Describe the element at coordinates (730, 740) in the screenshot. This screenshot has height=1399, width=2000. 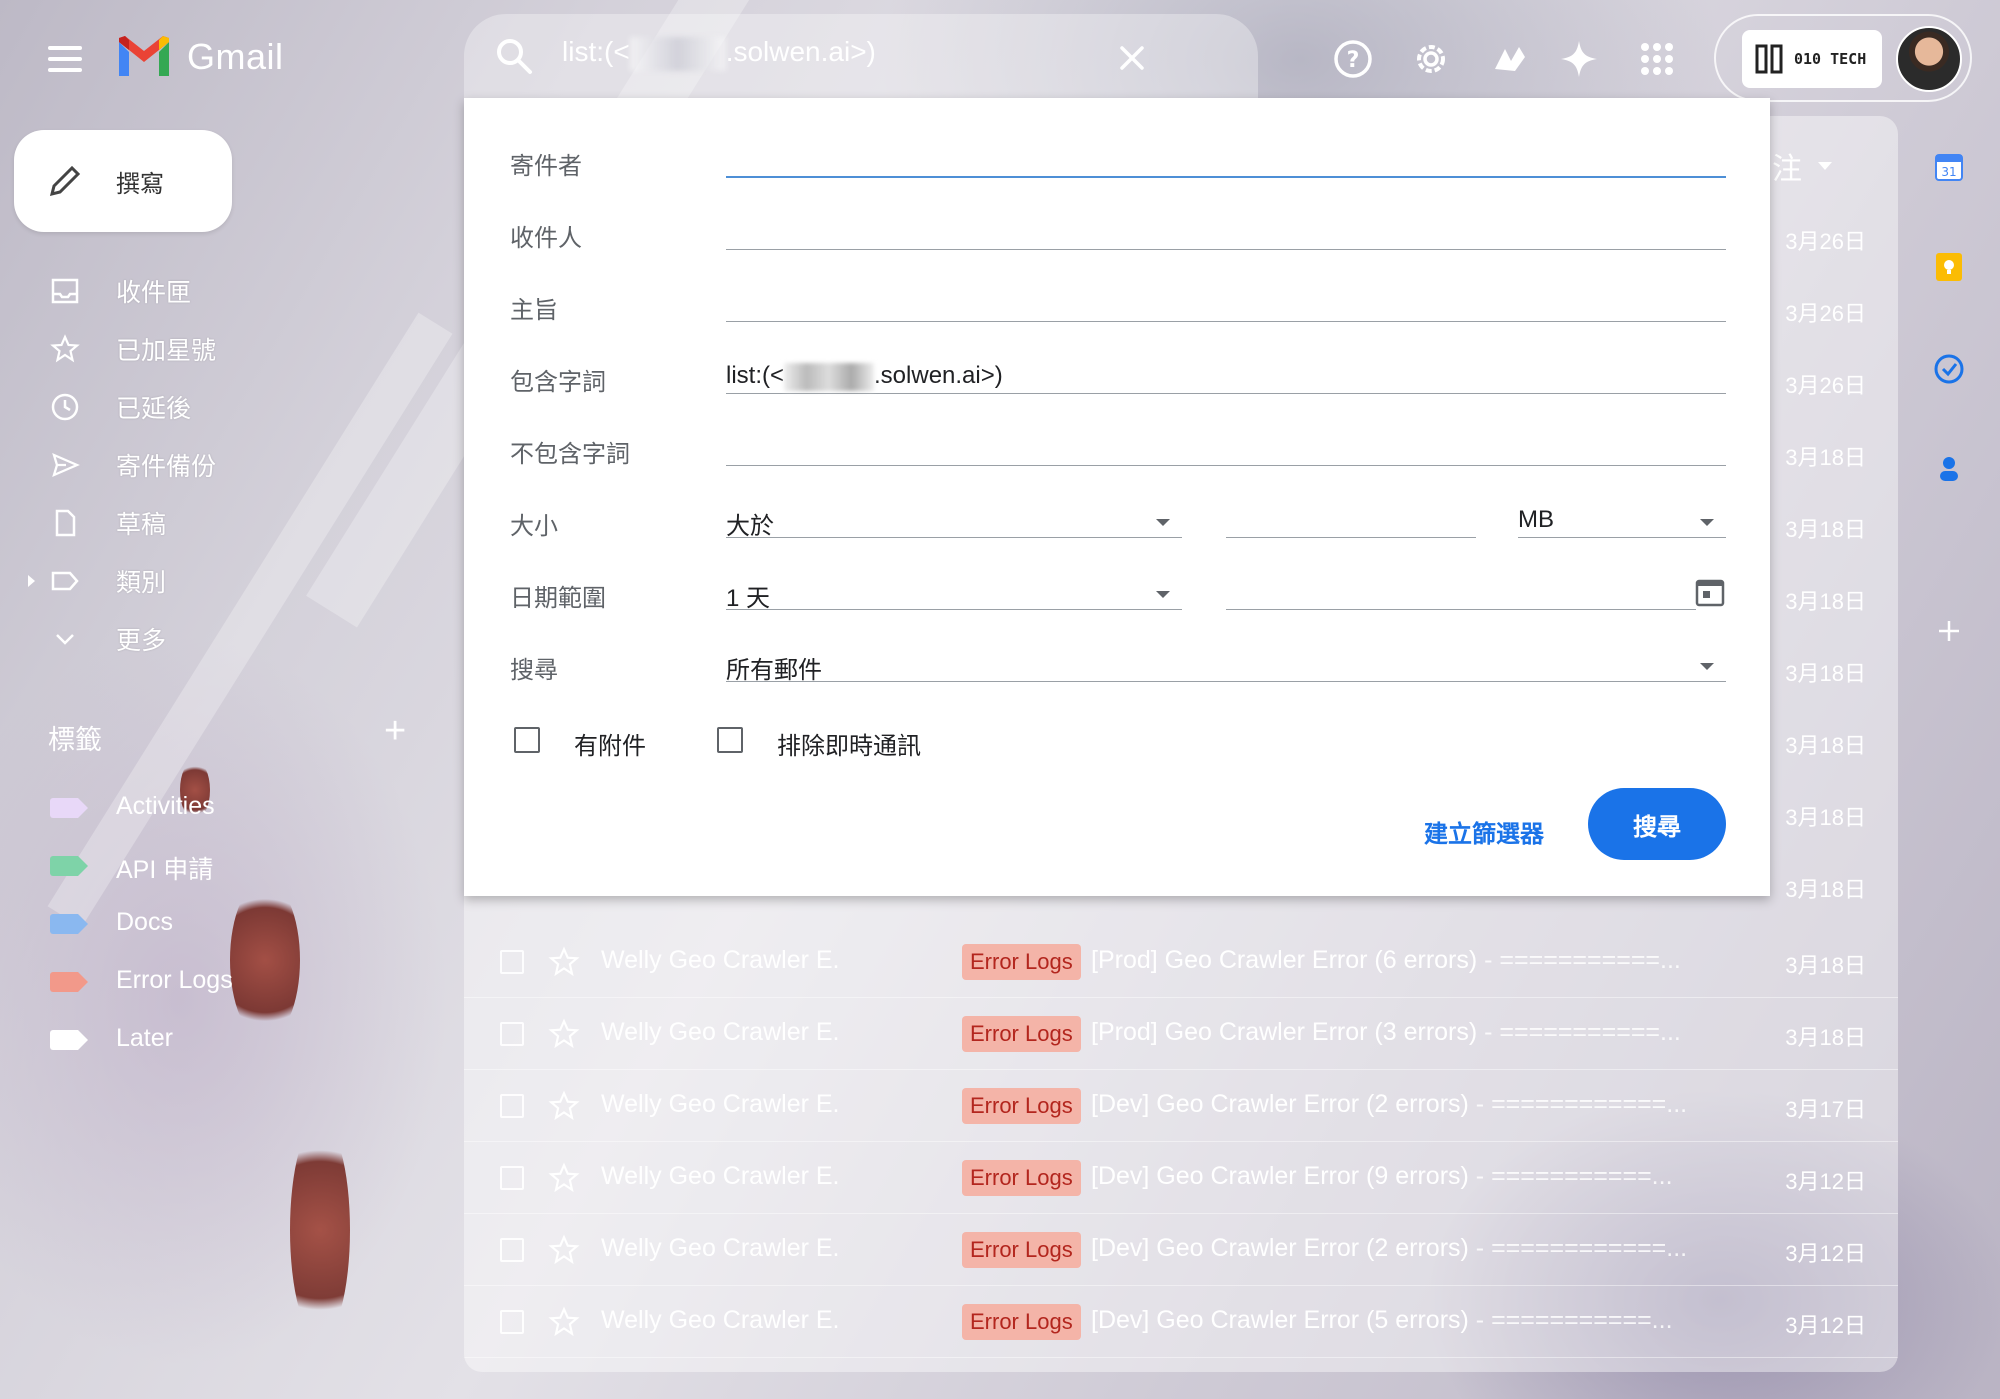
I see `exclude-chats-checkbox` at that location.